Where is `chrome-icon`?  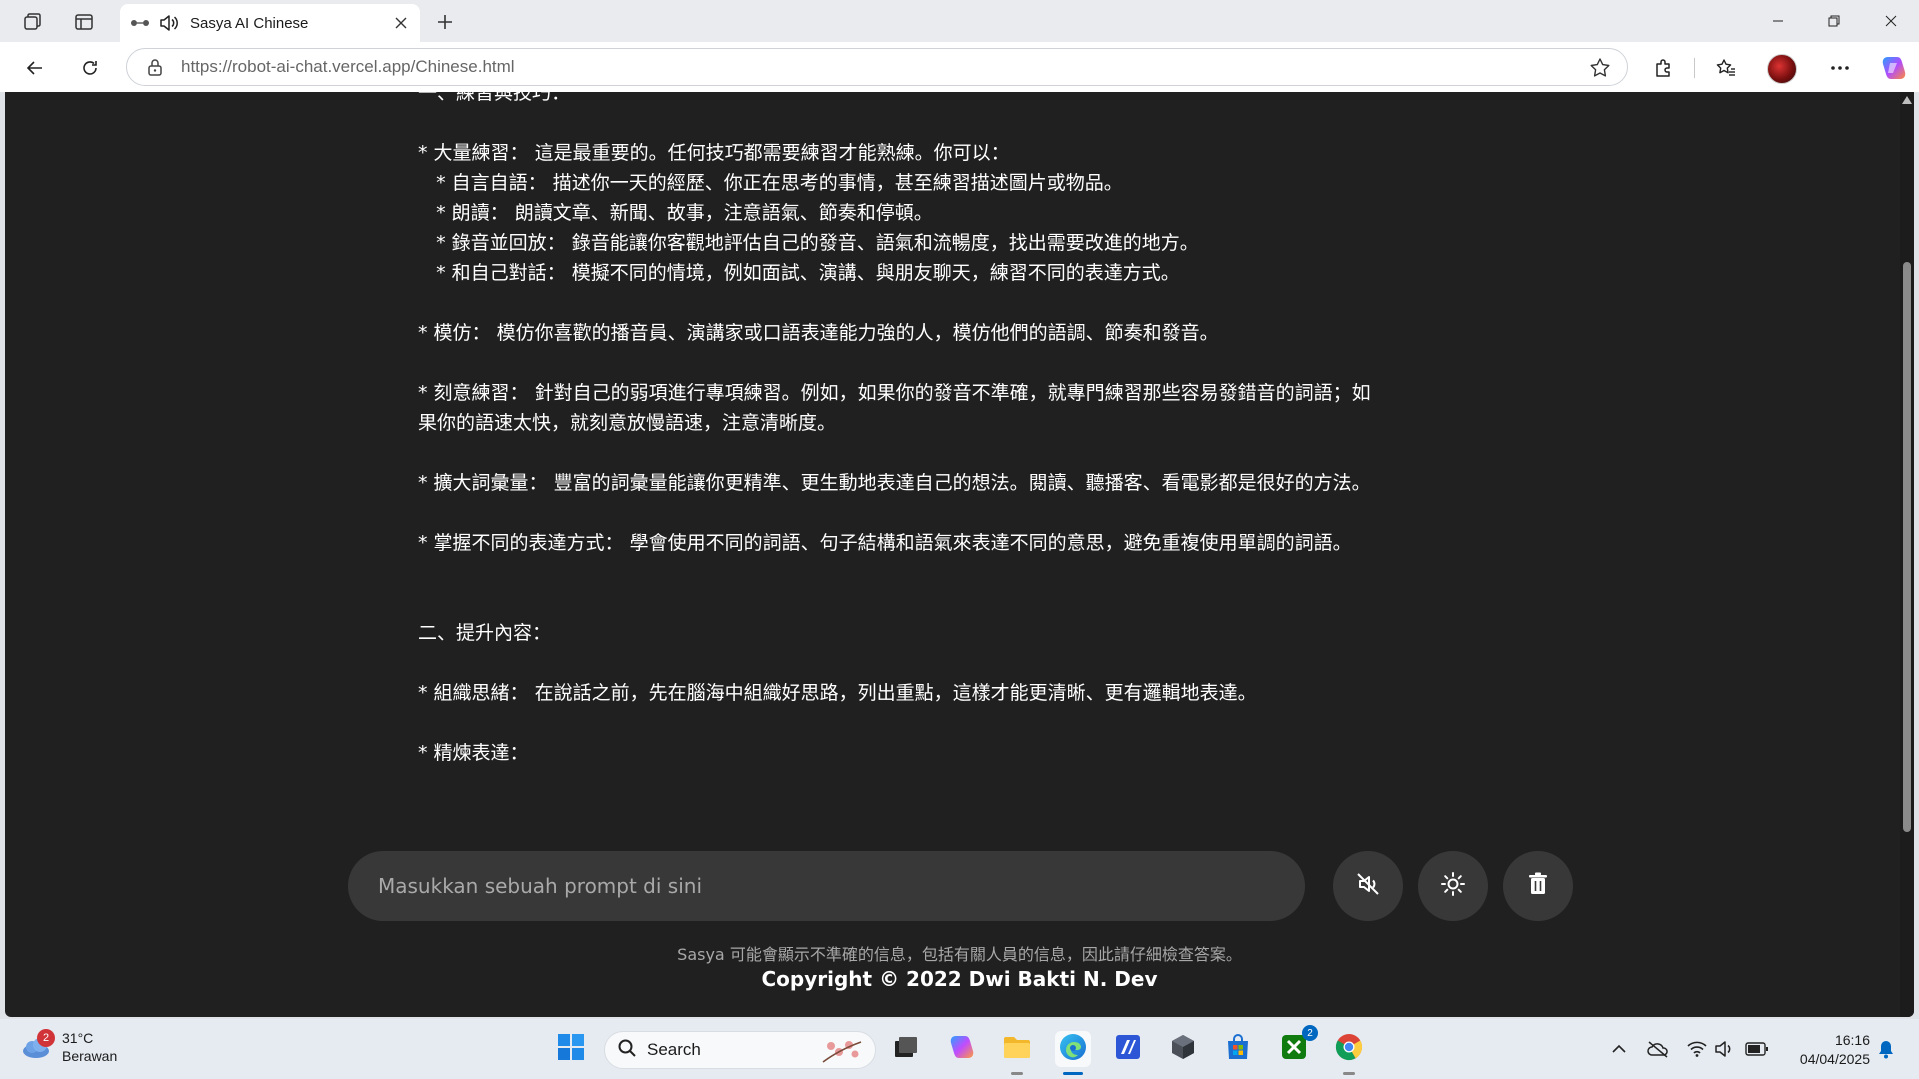
chrome-icon is located at coordinates (1349, 1049).